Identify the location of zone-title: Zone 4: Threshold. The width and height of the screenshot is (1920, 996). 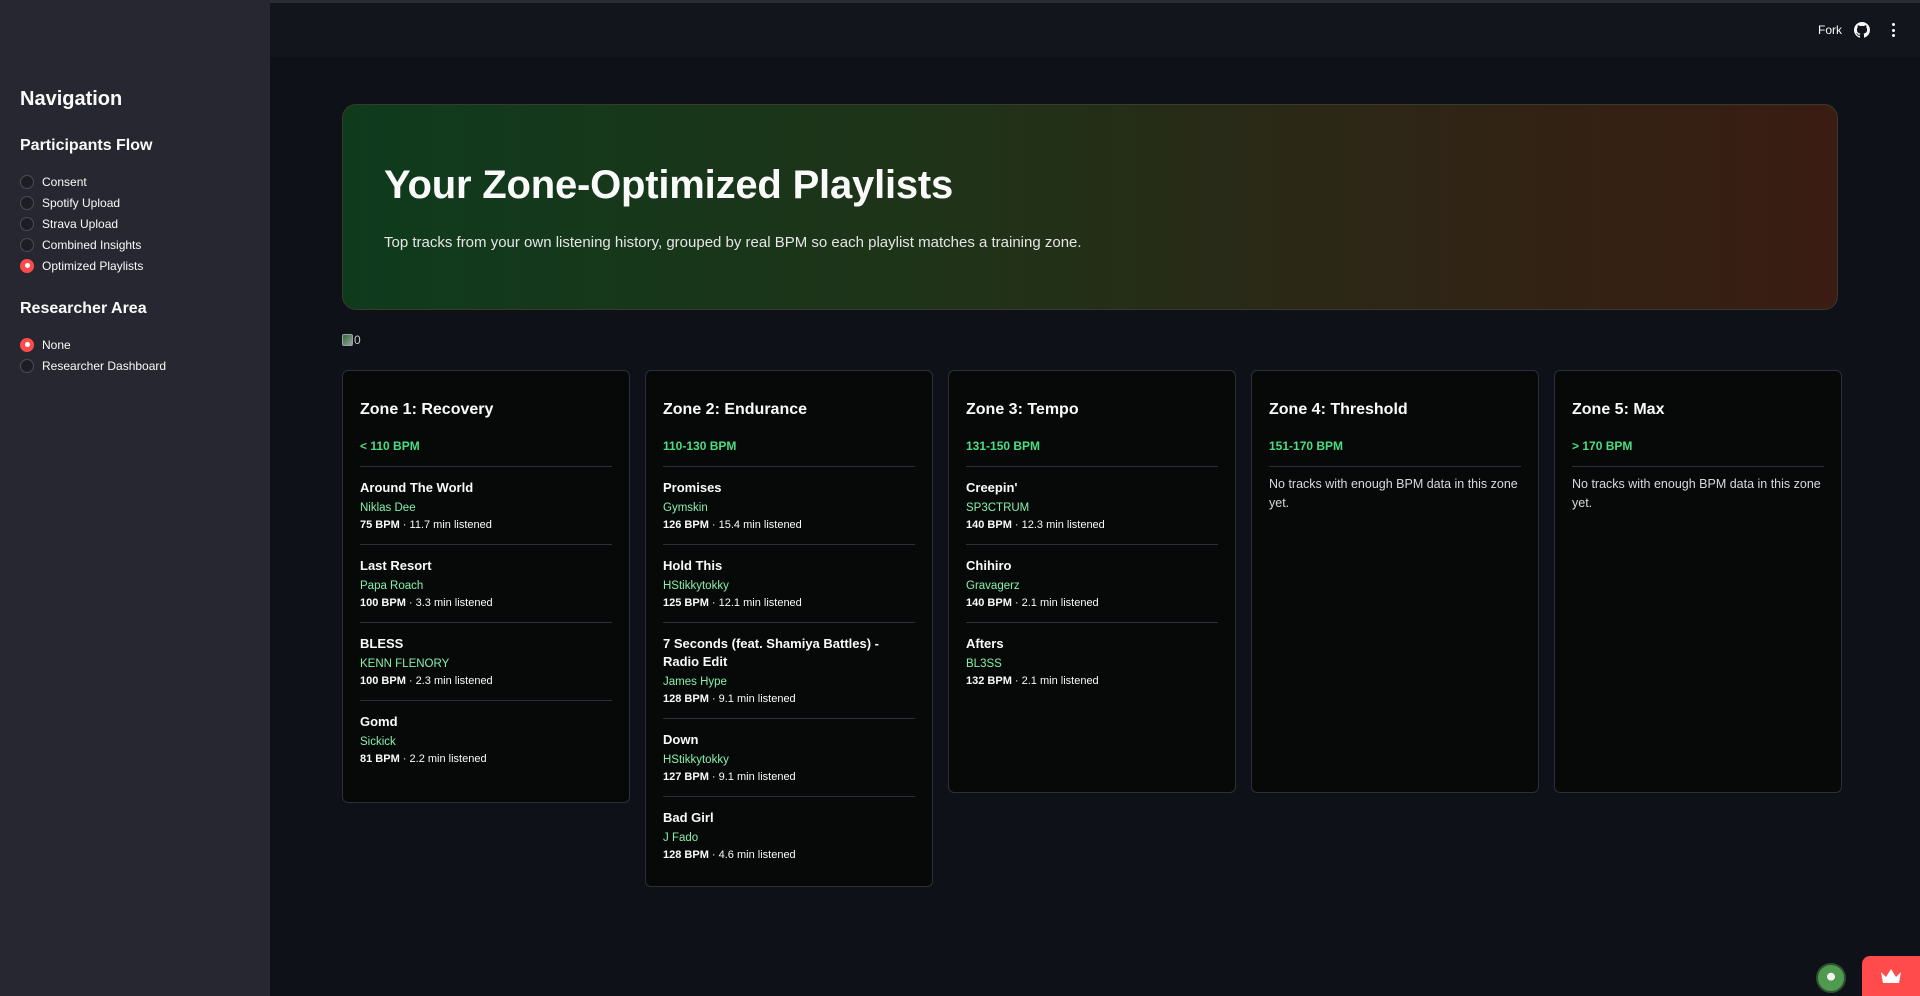
(1338, 409).